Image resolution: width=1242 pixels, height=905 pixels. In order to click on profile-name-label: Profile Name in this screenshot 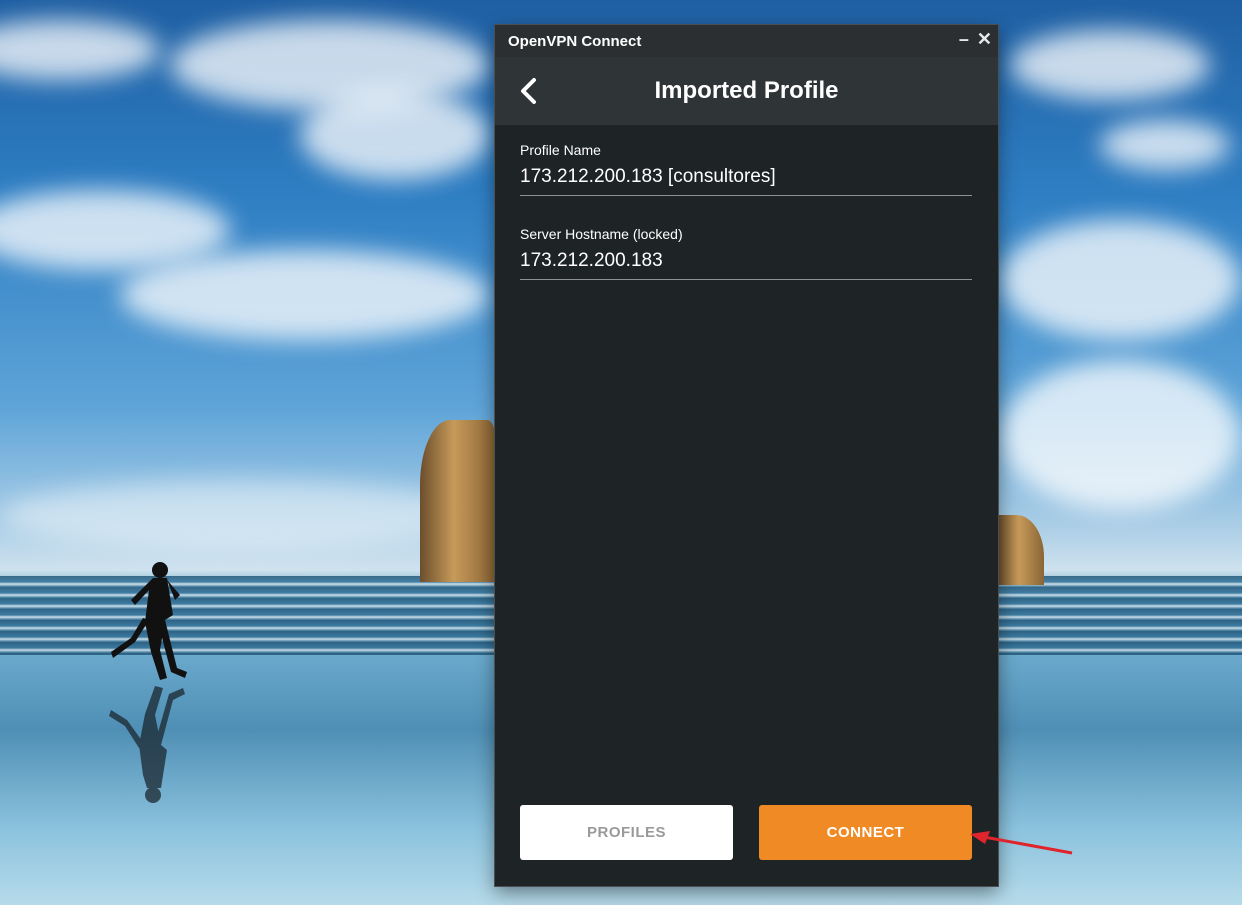, I will do `click(560, 150)`.